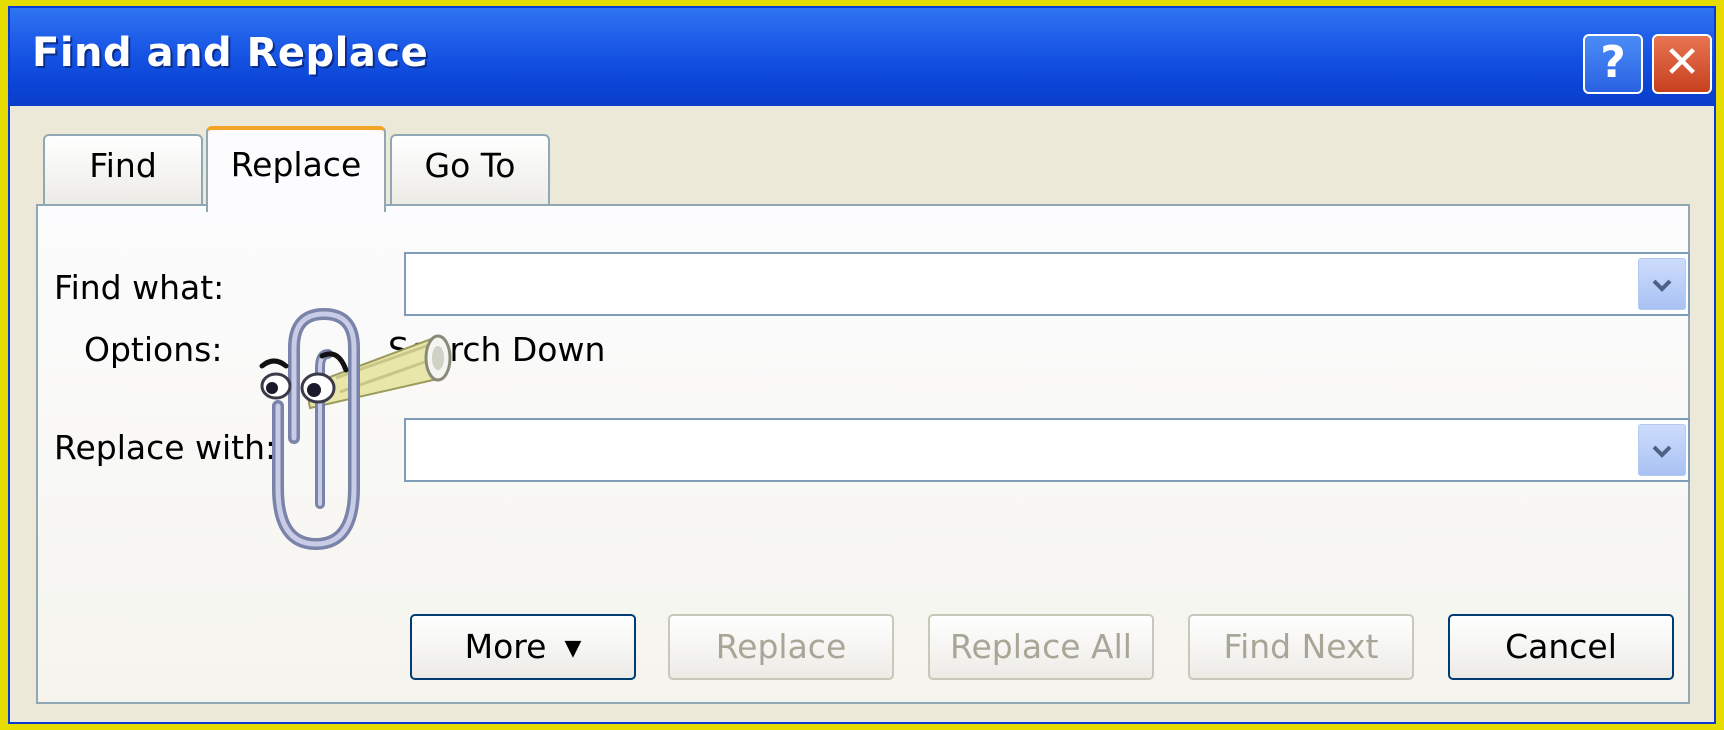  What do you see at coordinates (862, 57) in the screenshot?
I see `title-bar: Find and Replace ? ✕` at bounding box center [862, 57].